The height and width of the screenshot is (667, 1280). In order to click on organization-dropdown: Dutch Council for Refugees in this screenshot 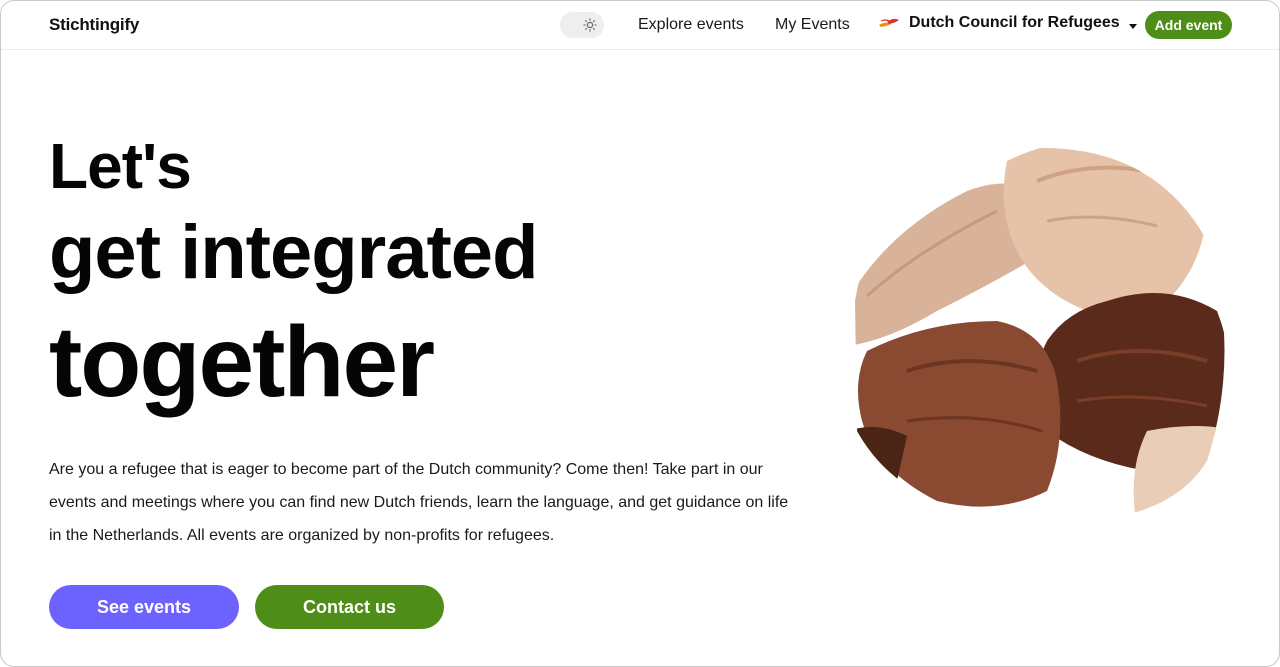, I will do `click(1007, 23)`.